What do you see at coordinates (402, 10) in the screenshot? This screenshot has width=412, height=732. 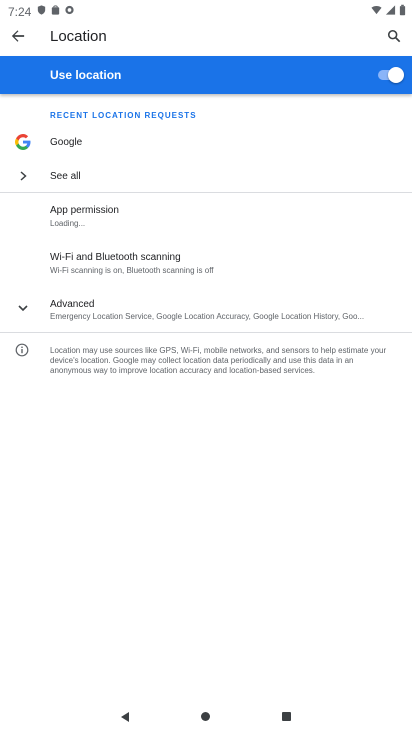 I see `battery-icon` at bounding box center [402, 10].